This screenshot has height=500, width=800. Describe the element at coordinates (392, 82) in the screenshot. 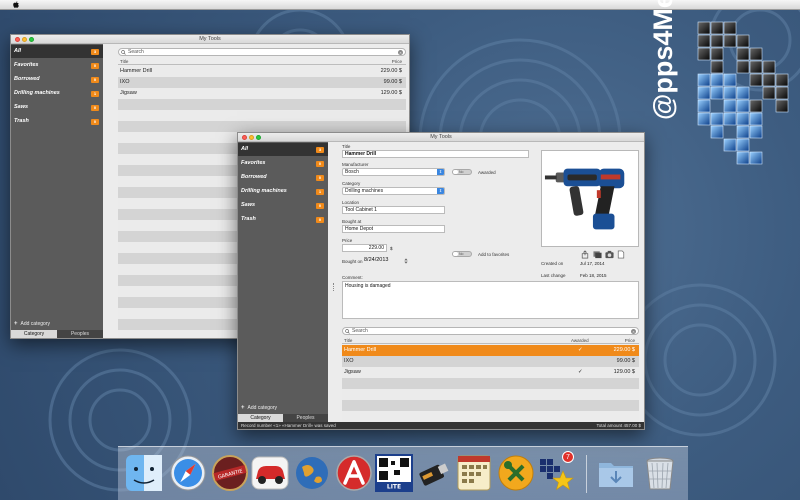

I see `cell-price: 99.00 $` at that location.